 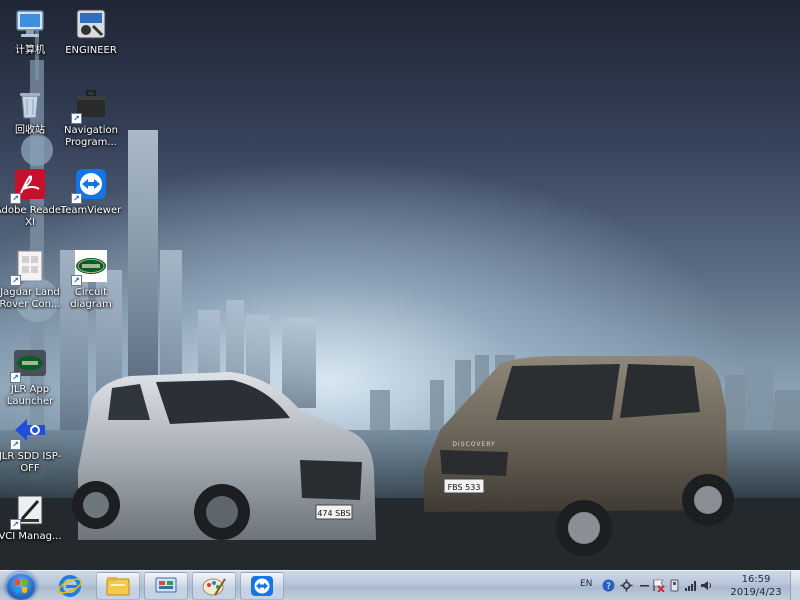 What do you see at coordinates (333, 513) in the screenshot?
I see `license-plate-left: 474 SBS` at bounding box center [333, 513].